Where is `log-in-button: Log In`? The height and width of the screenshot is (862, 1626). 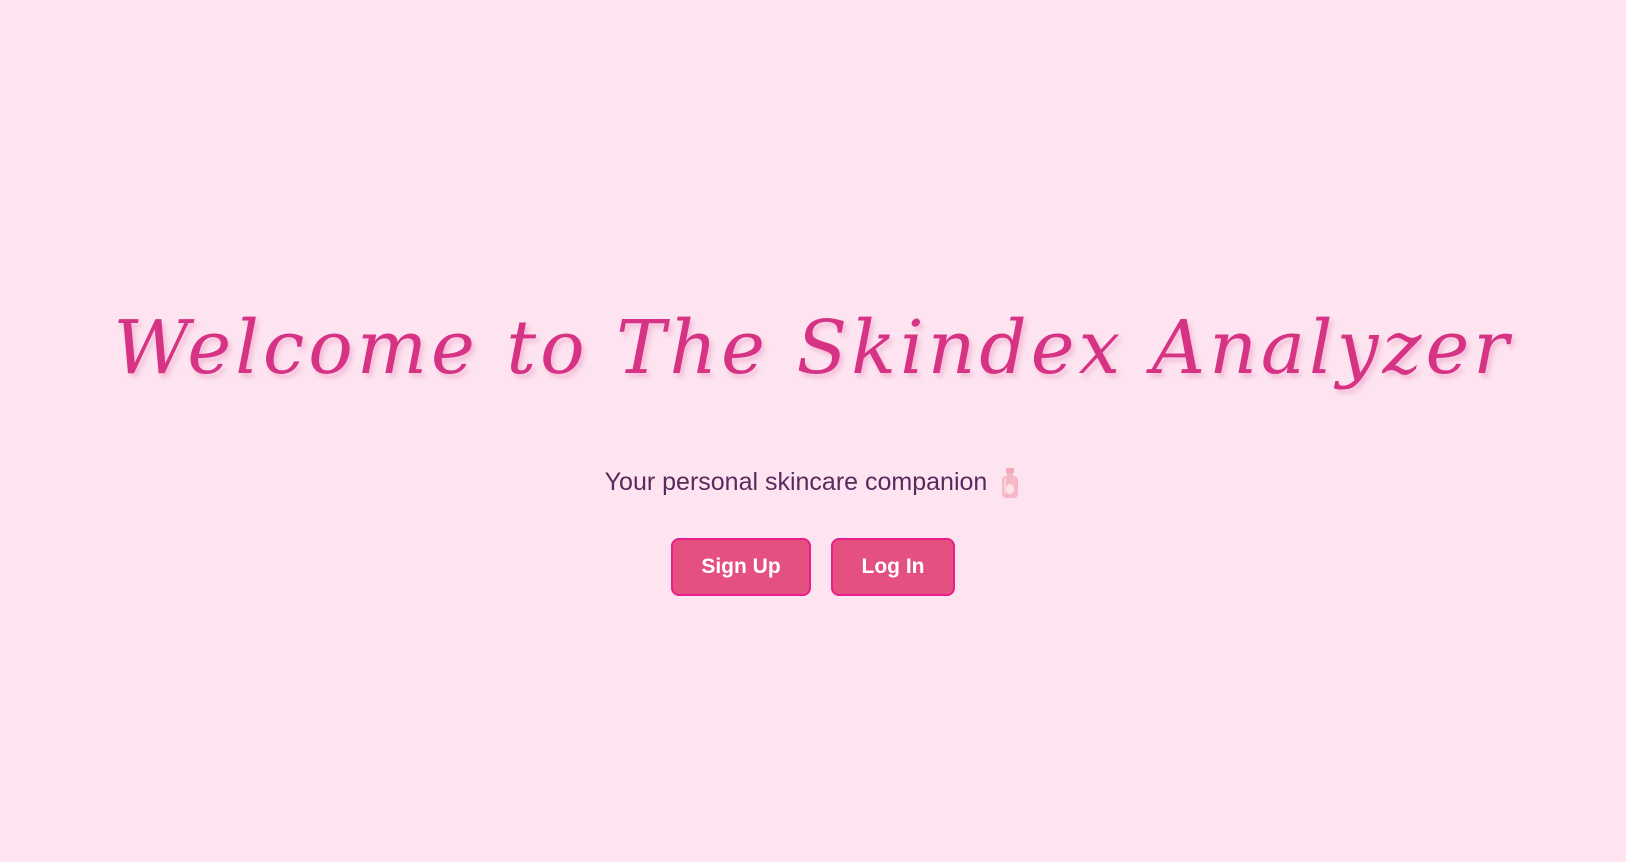
log-in-button: Log In is located at coordinates (893, 567).